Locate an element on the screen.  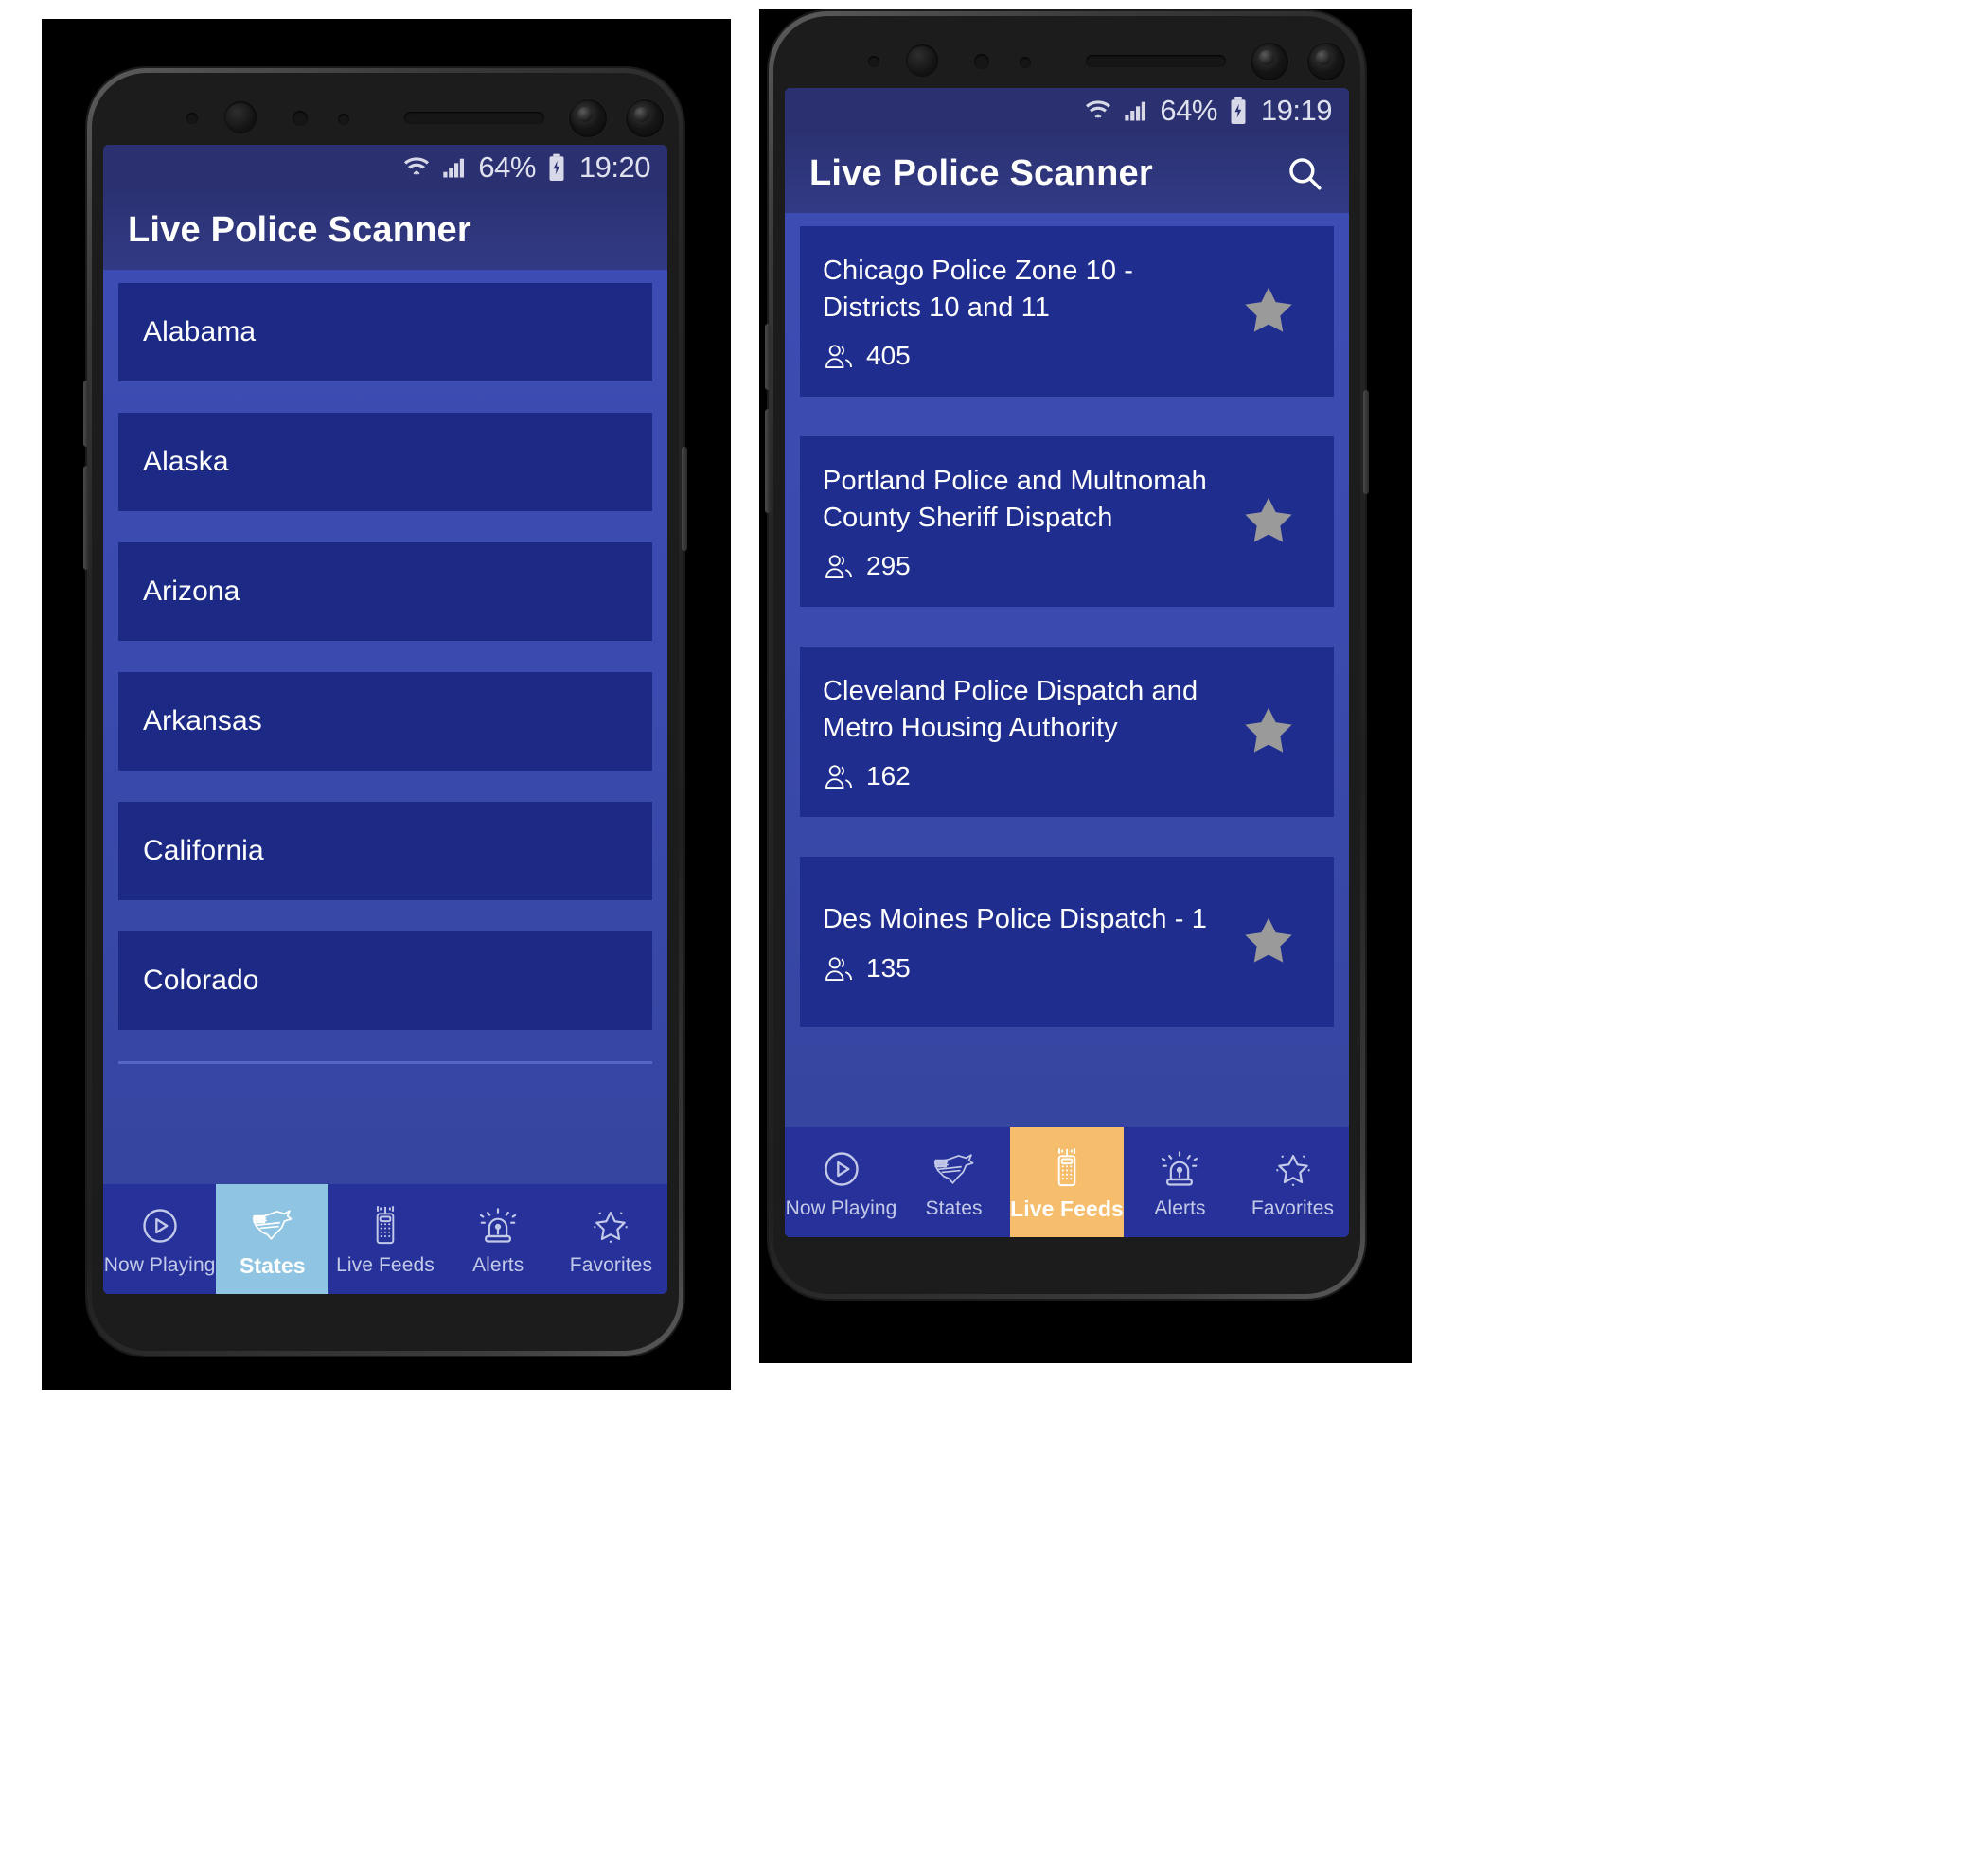
search-icon is located at coordinates (1304, 173).